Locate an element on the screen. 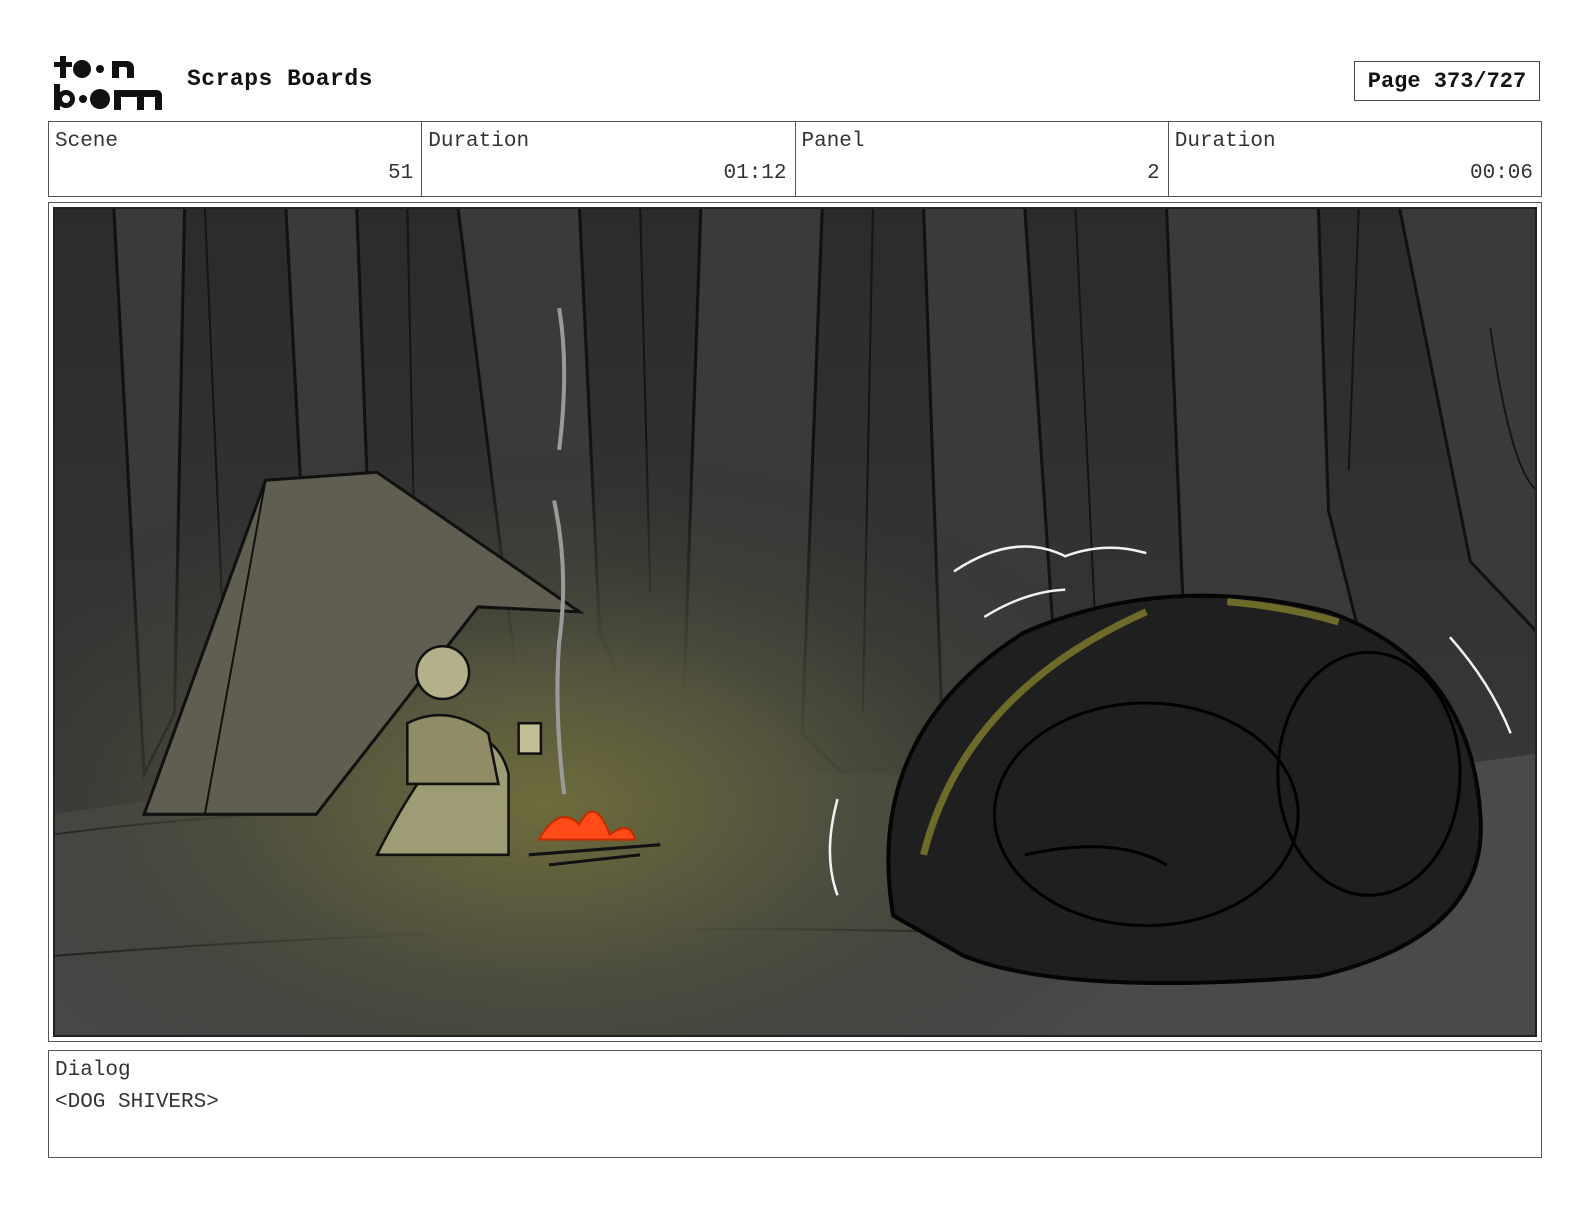  panel-duration-label: Duration is located at coordinates (1225, 141).